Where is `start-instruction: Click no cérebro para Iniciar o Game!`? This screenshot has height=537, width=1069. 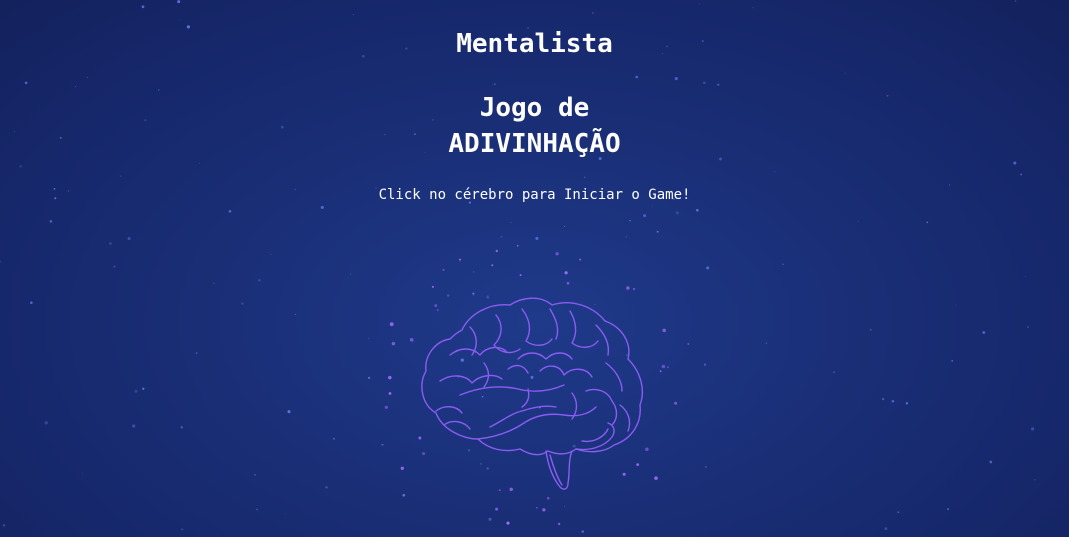 start-instruction: Click no cérebro para Iniciar o Game! is located at coordinates (534, 195).